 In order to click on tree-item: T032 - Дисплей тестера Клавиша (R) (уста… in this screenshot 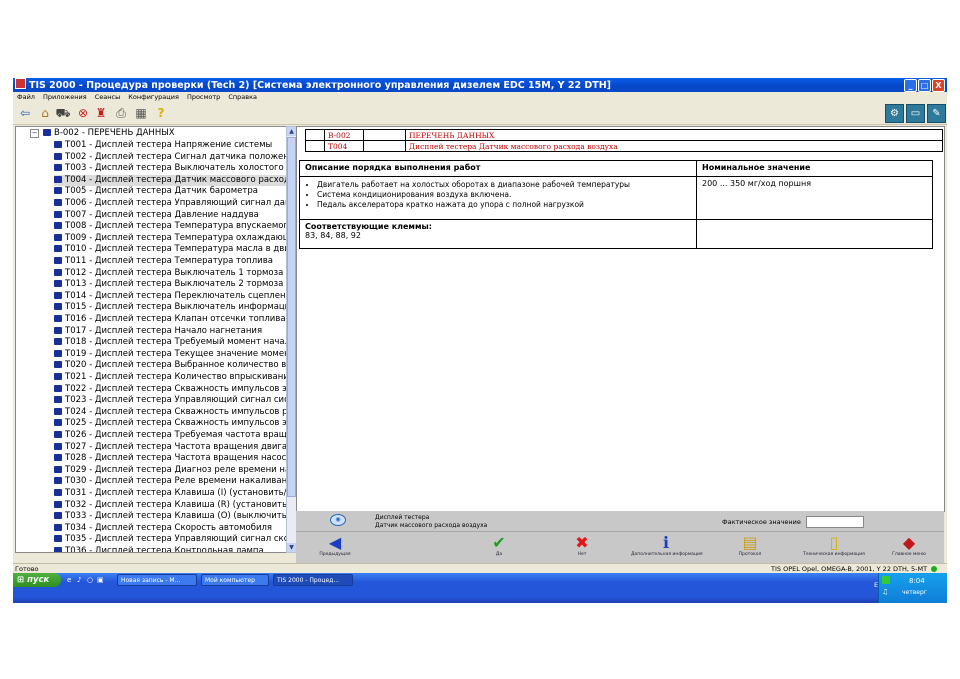, I will do `click(170, 505)`.